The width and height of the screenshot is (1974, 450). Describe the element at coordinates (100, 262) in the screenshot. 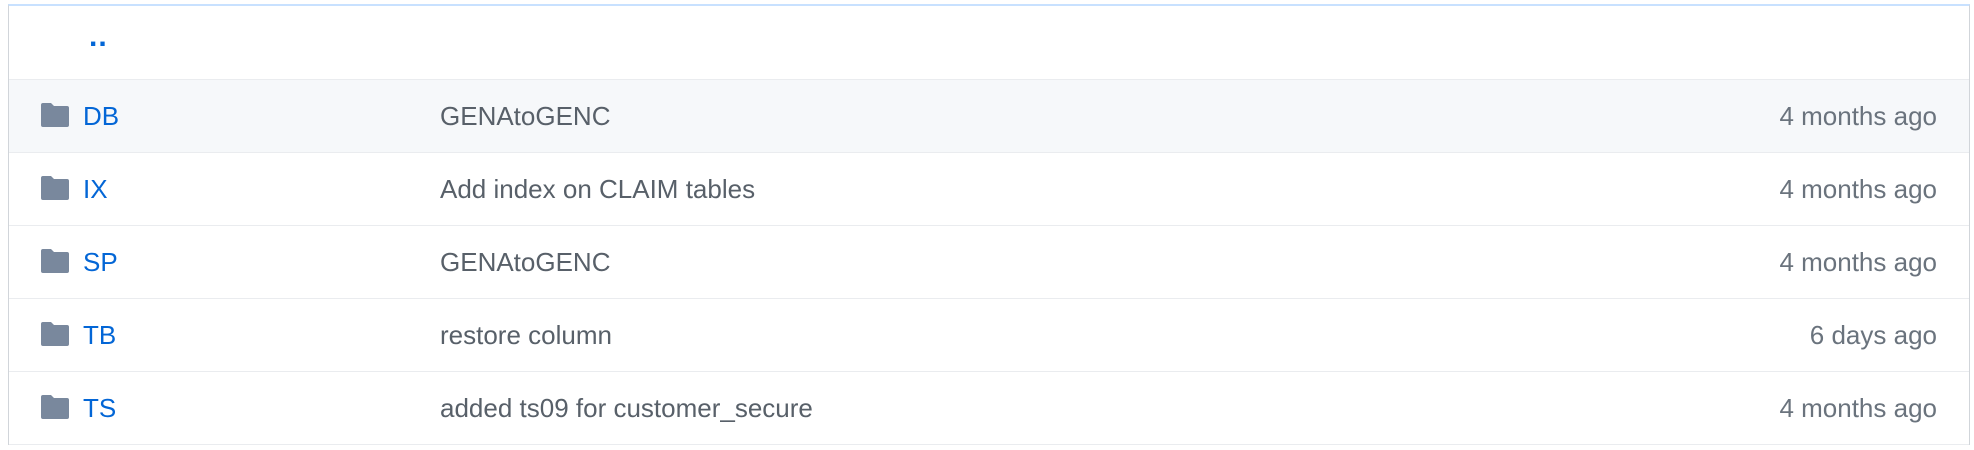

I see `folder-name-link: SP` at that location.